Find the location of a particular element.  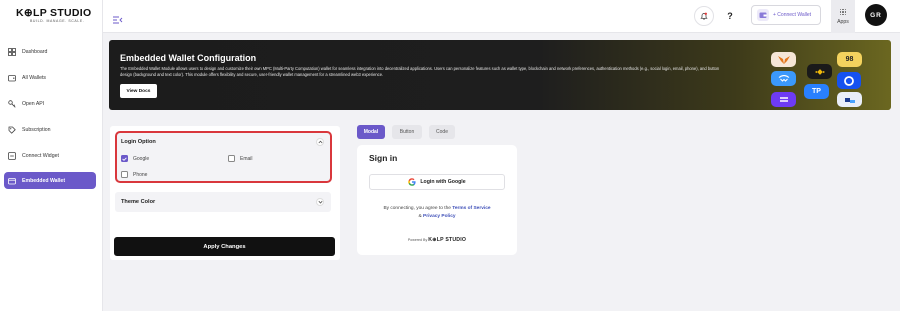

sidebar-item-label: Subscription is located at coordinates (36, 129).